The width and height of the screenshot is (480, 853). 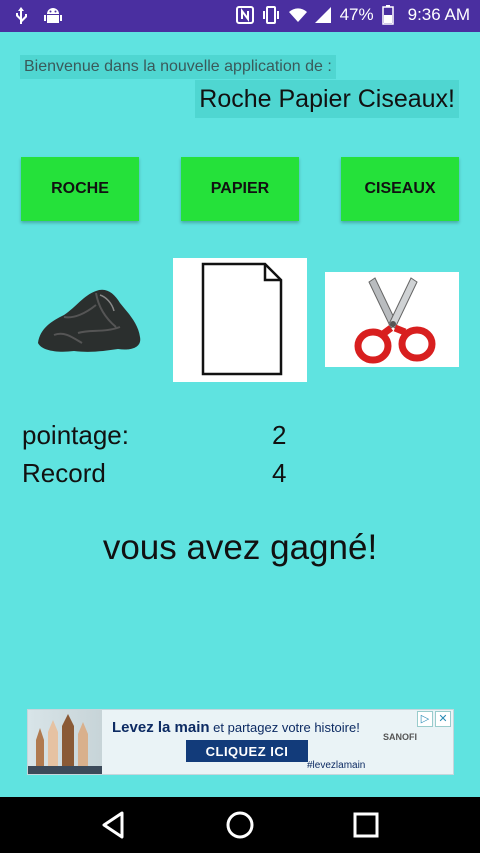 I want to click on ad-hashtag: #levezlamain, so click(x=336, y=765).